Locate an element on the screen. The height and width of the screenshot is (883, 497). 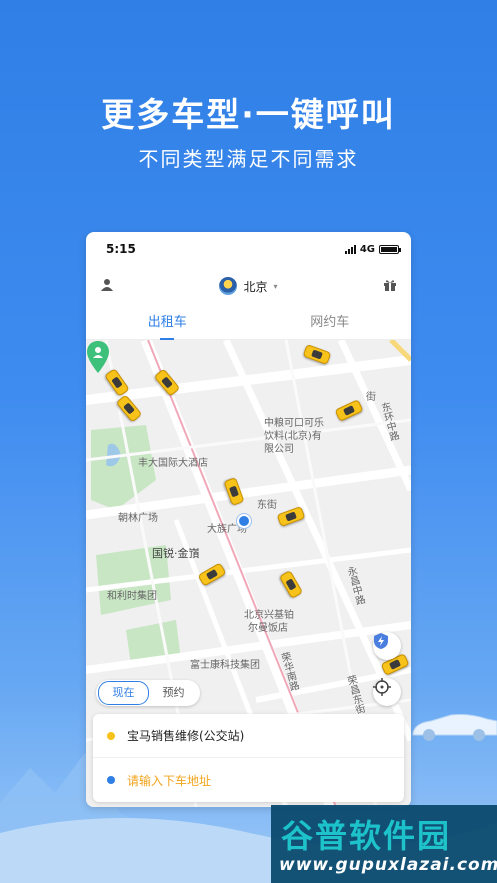
network-type: 4G is located at coordinates (367, 249).